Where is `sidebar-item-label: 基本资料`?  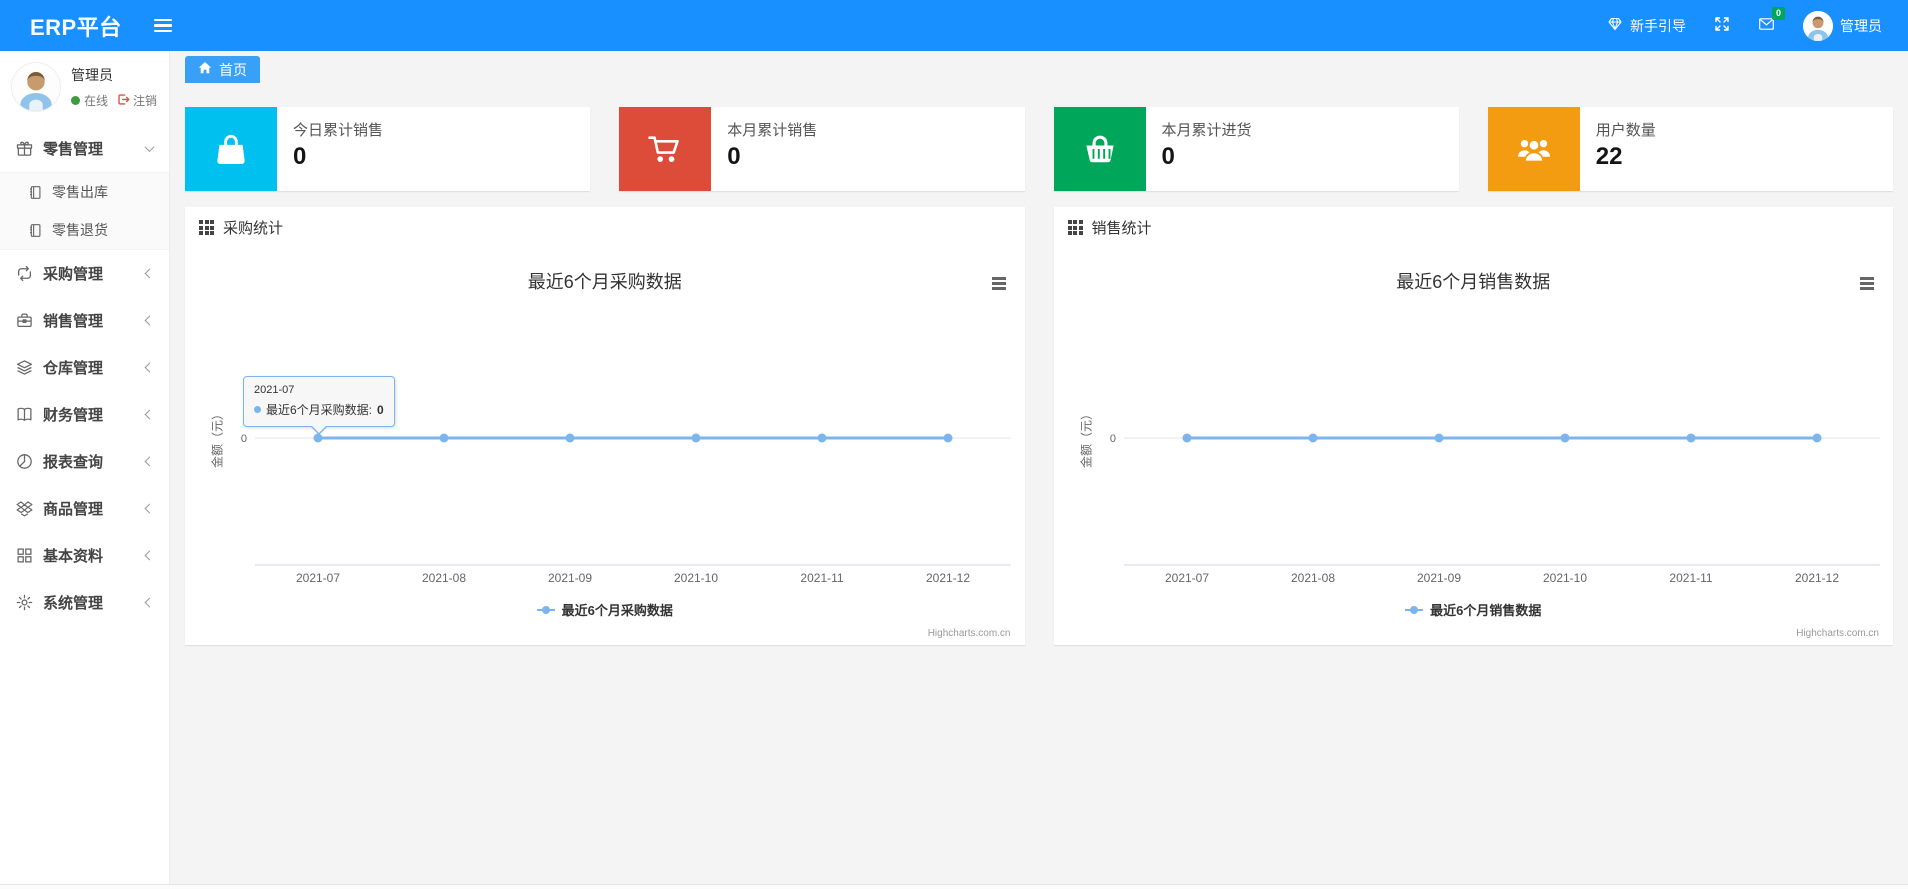
sidebar-item-label: 基本资料 is located at coordinates (73, 556).